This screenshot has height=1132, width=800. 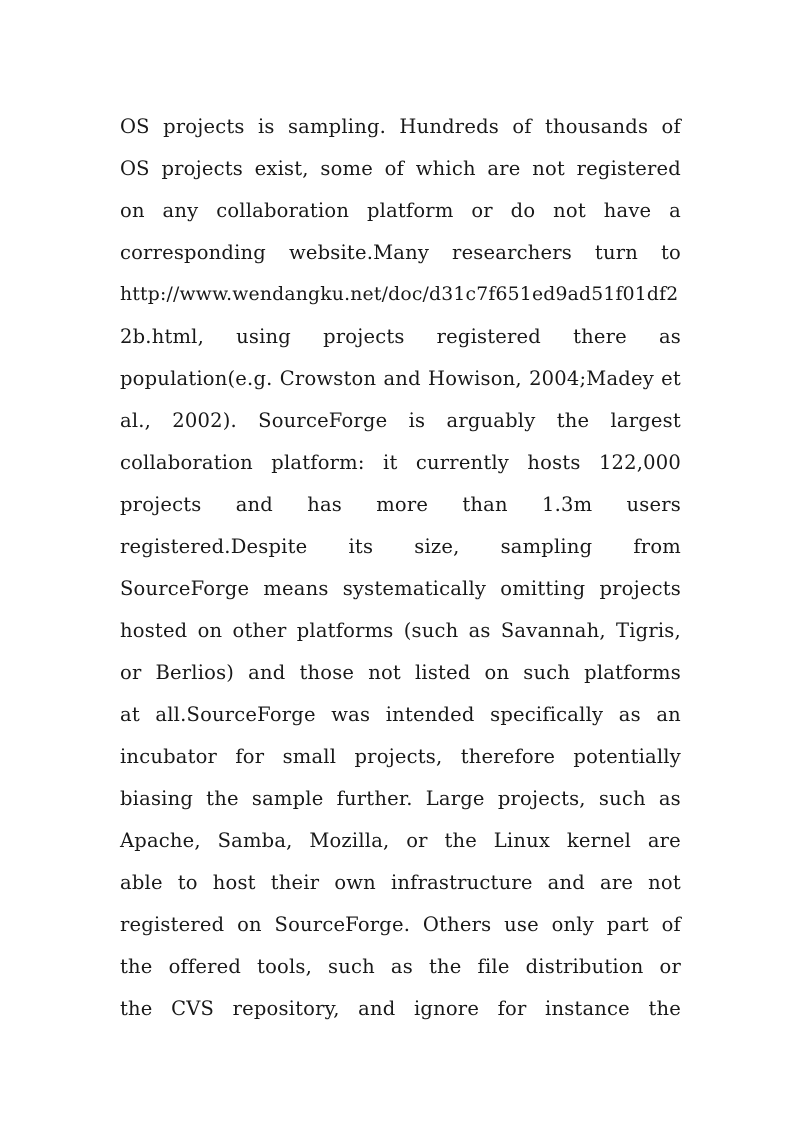 What do you see at coordinates (675, 210) in the screenshot?
I see `text-word: a` at bounding box center [675, 210].